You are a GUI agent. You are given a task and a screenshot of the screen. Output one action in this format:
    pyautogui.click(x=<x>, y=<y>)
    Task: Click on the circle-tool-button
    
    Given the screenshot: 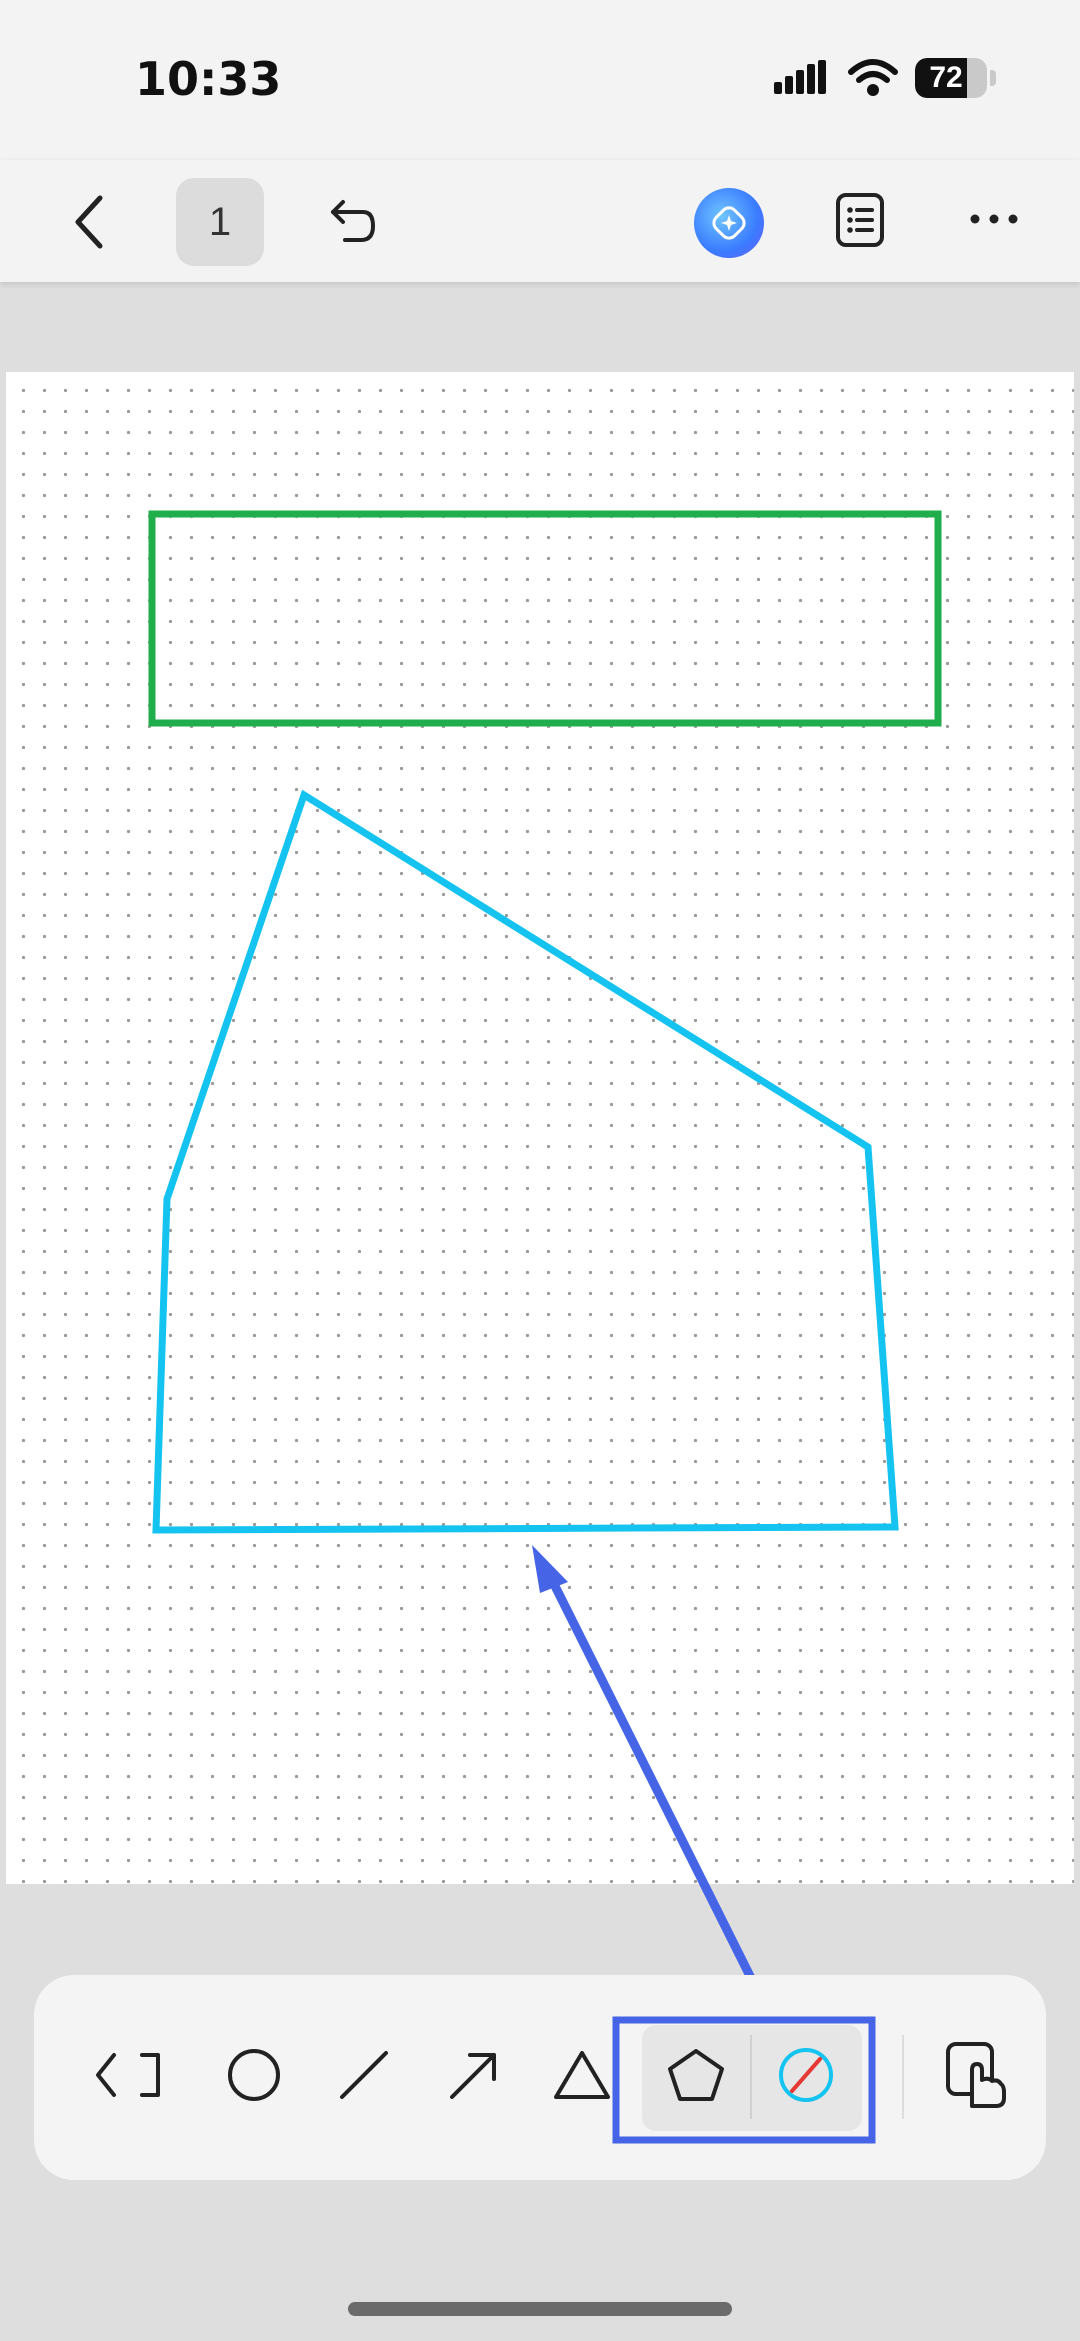 What is the action you would take?
    pyautogui.click(x=254, y=2075)
    